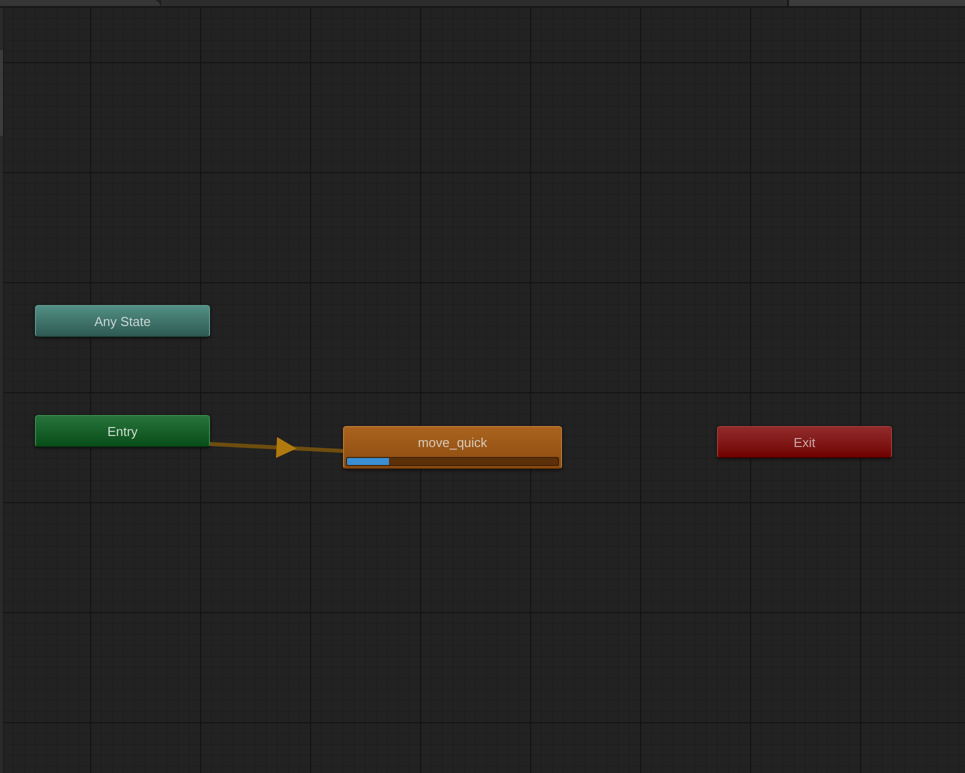 The height and width of the screenshot is (773, 965). I want to click on exit-node: Exit, so click(804, 442).